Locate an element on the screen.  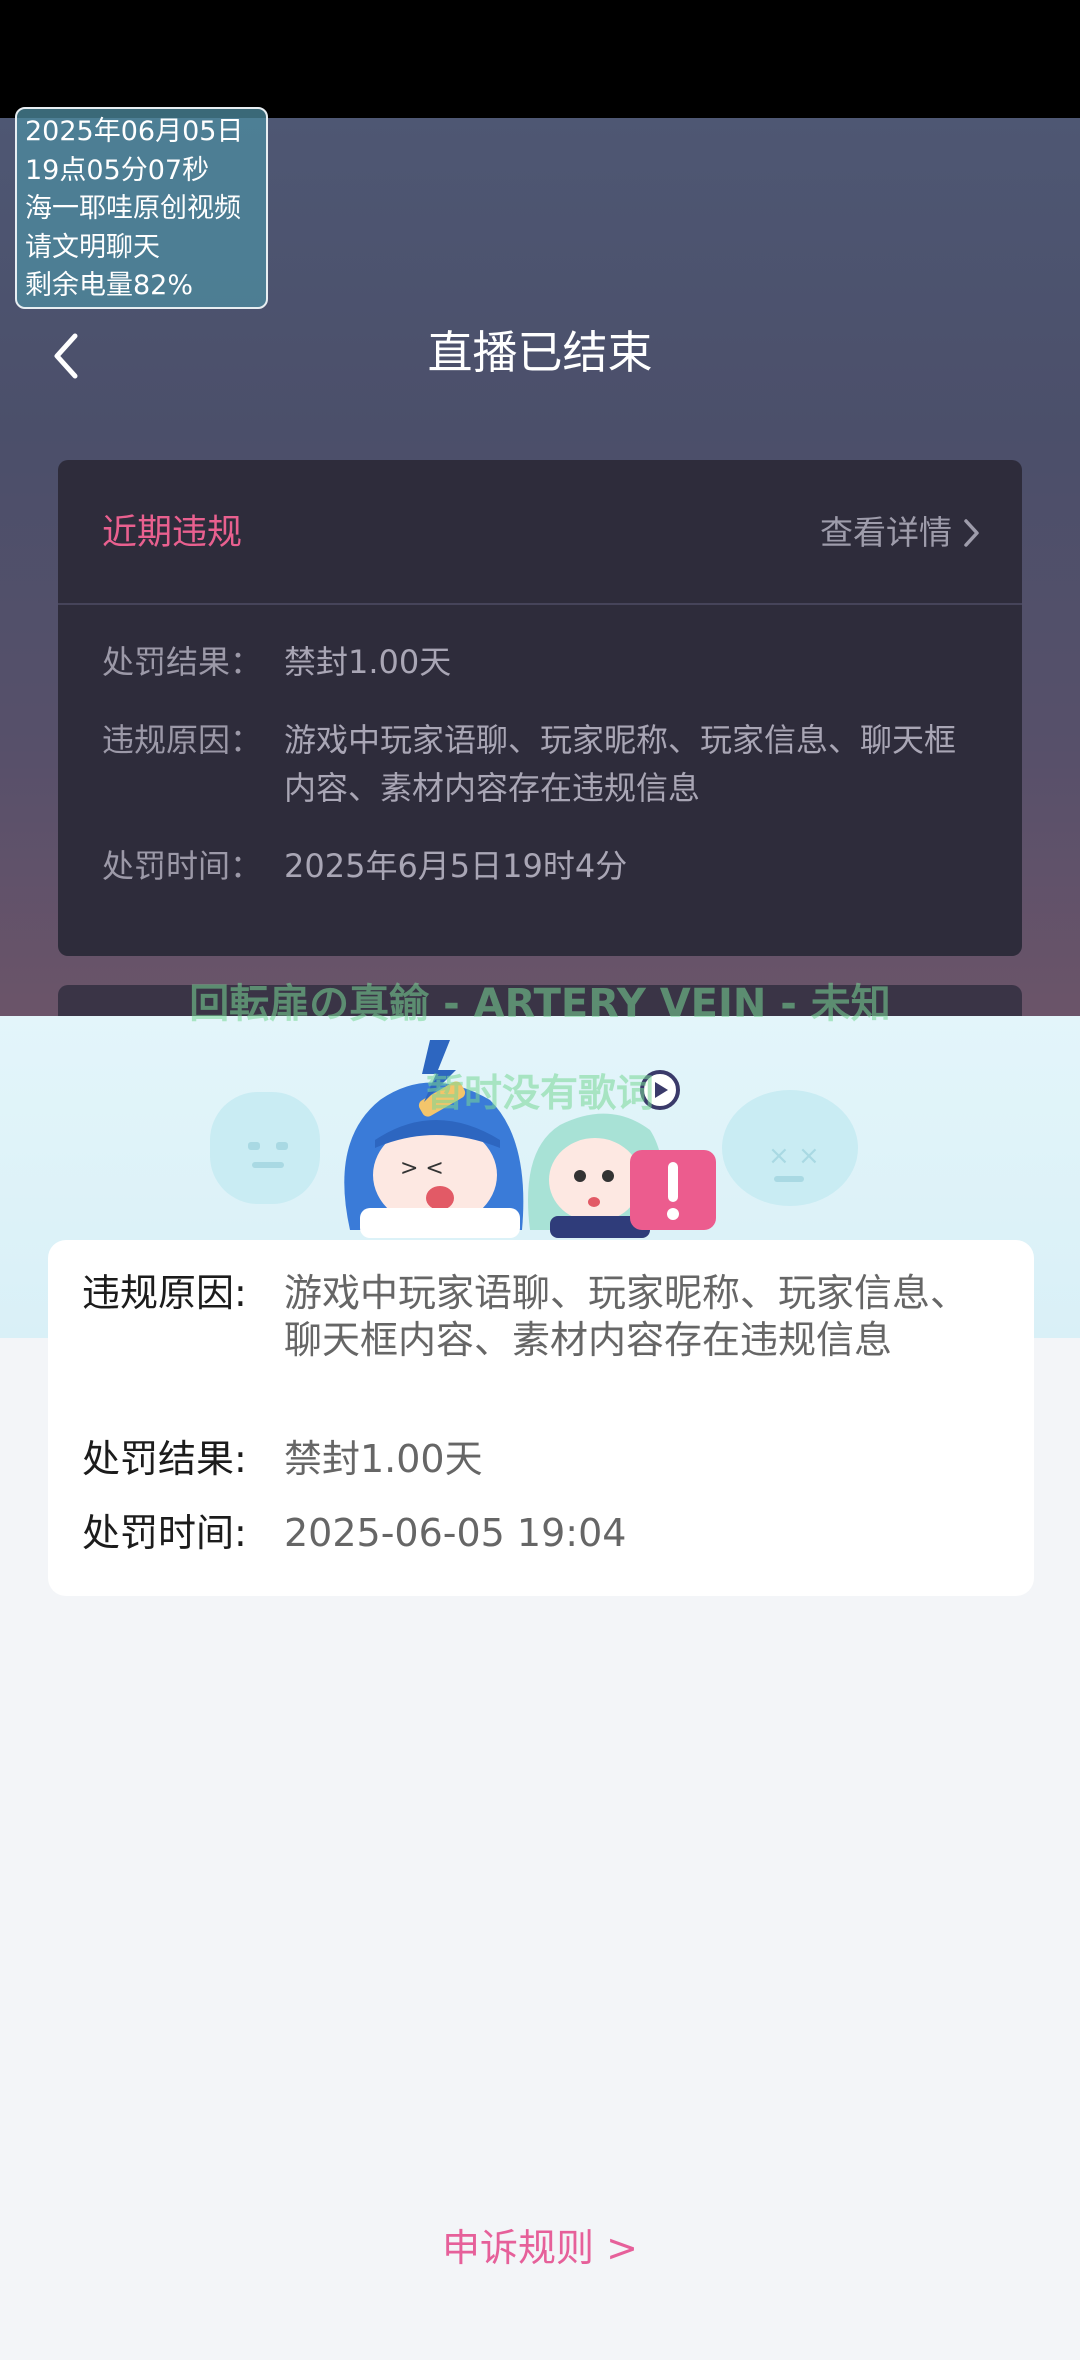
penalty-result-value: 禁封1.00天 is located at coordinates (368, 662).